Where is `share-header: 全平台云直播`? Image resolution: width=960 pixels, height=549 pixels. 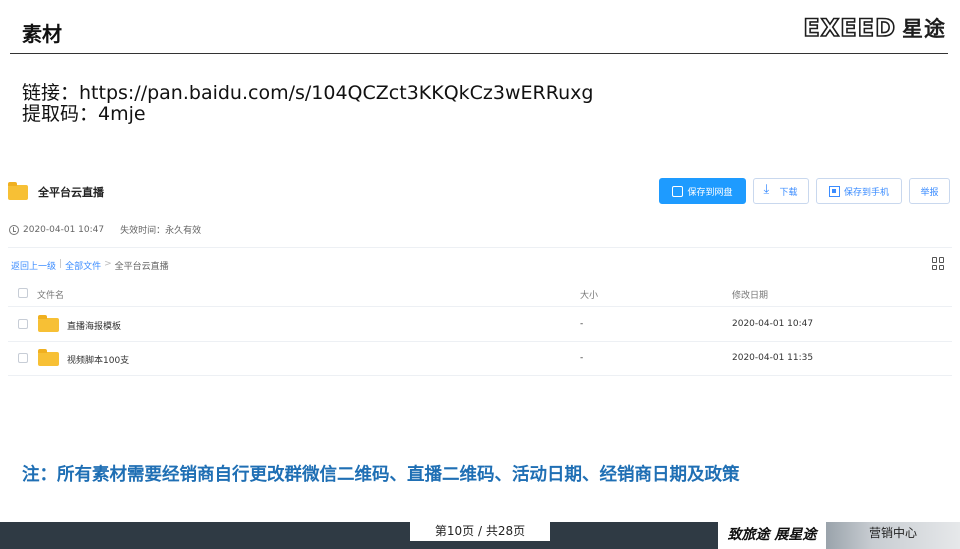
share-header: 全平台云直播 is located at coordinates (56, 190).